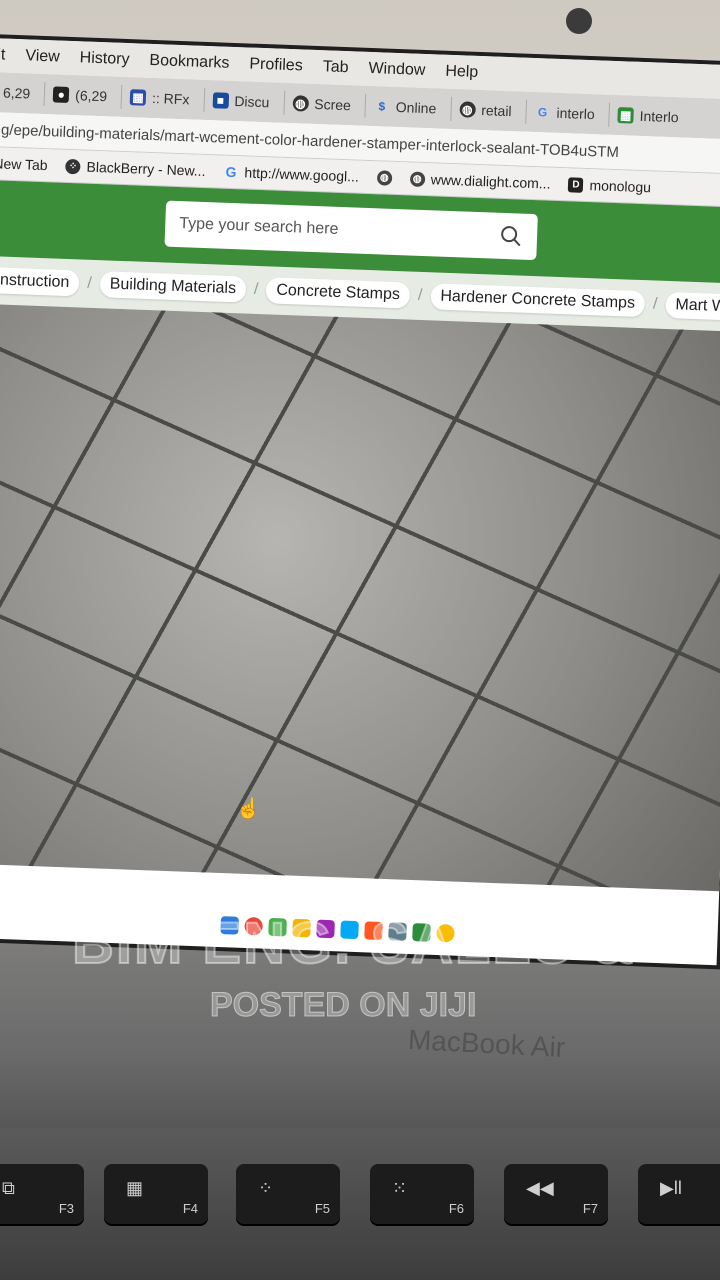  Describe the element at coordinates (659, 116) in the screenshot. I see `tab-label: Interlo` at that location.